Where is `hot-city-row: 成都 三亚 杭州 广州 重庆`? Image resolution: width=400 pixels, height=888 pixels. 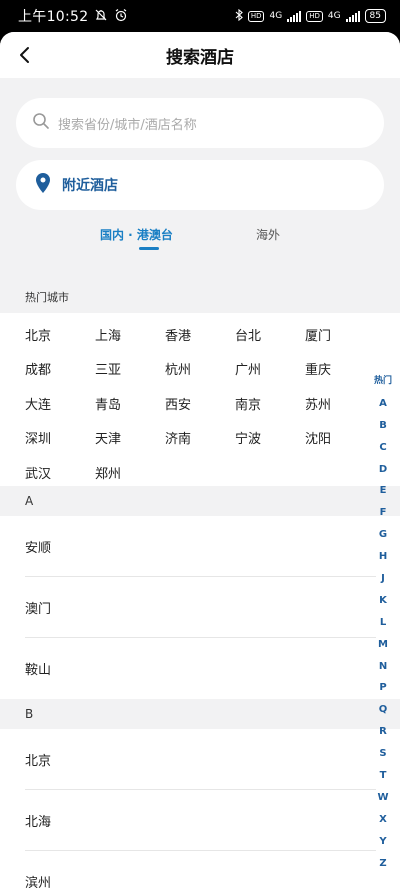 hot-city-row: 成都 三亚 杭州 广州 重庆 is located at coordinates (200, 369).